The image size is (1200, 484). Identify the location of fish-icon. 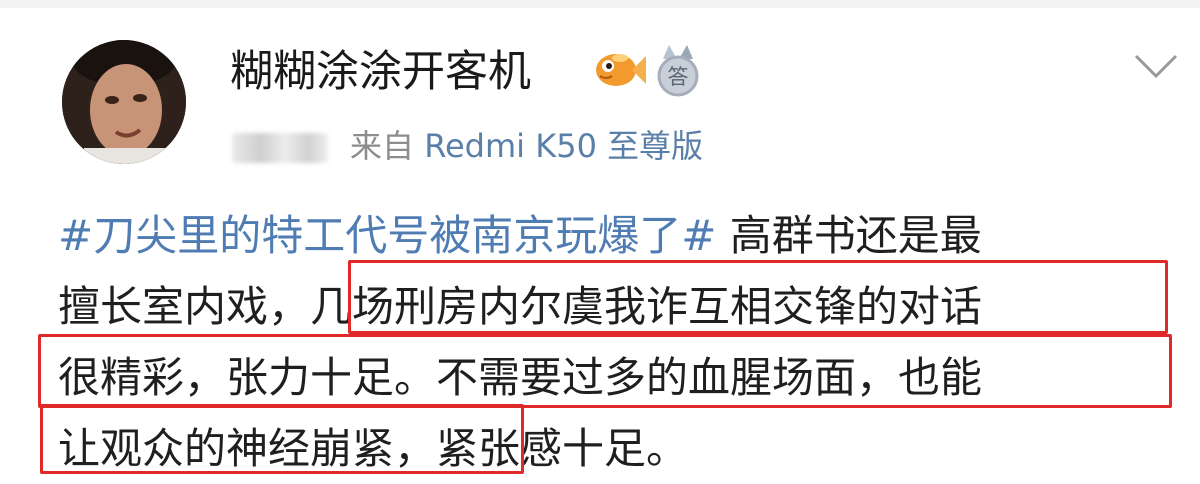
(619, 72).